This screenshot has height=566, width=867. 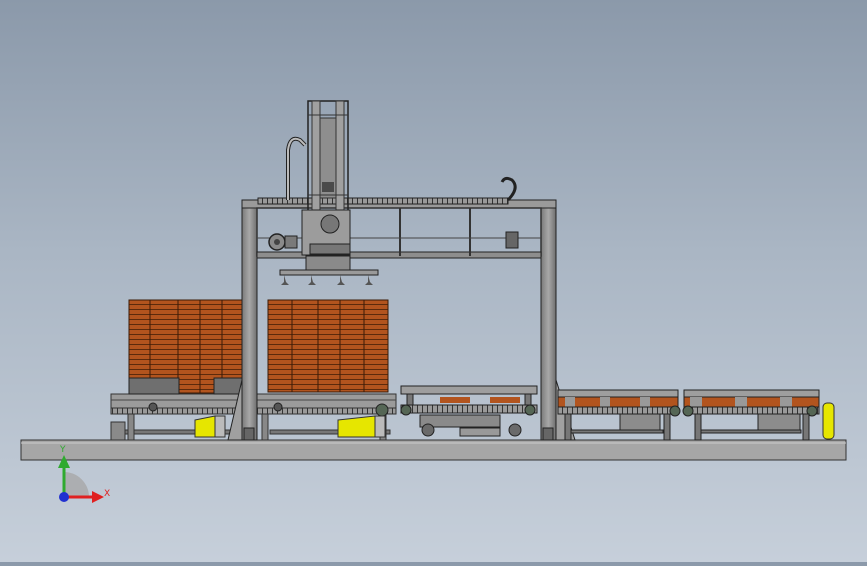 What do you see at coordinates (64, 497) in the screenshot?
I see `z-axis-icon` at bounding box center [64, 497].